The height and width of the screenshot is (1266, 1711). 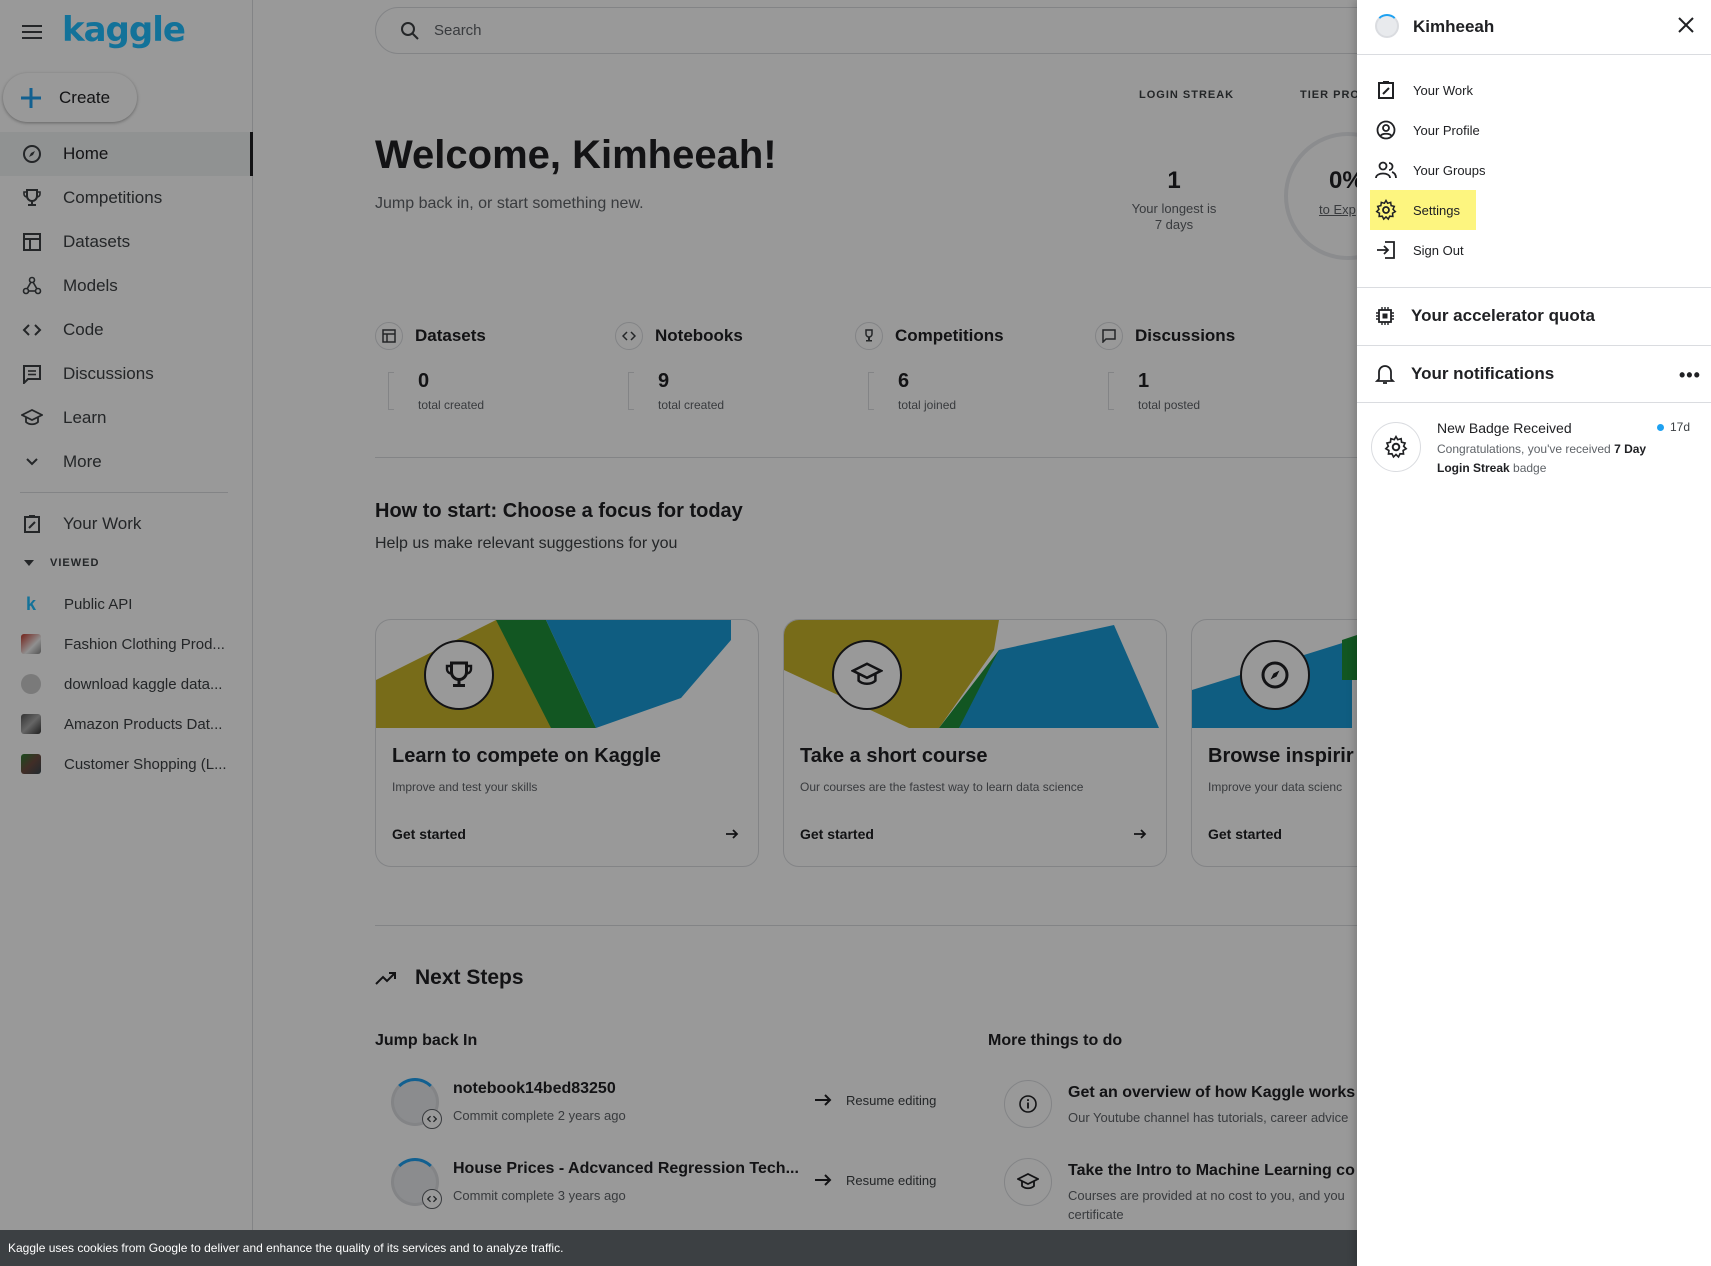 What do you see at coordinates (1528, 468) in the screenshot?
I see `notification-text: badge` at bounding box center [1528, 468].